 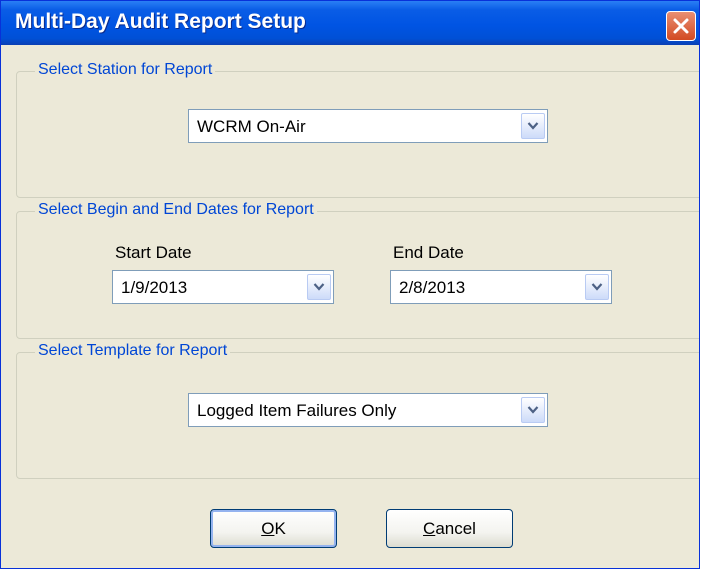 I want to click on start-date-label: Start Date, so click(x=153, y=252).